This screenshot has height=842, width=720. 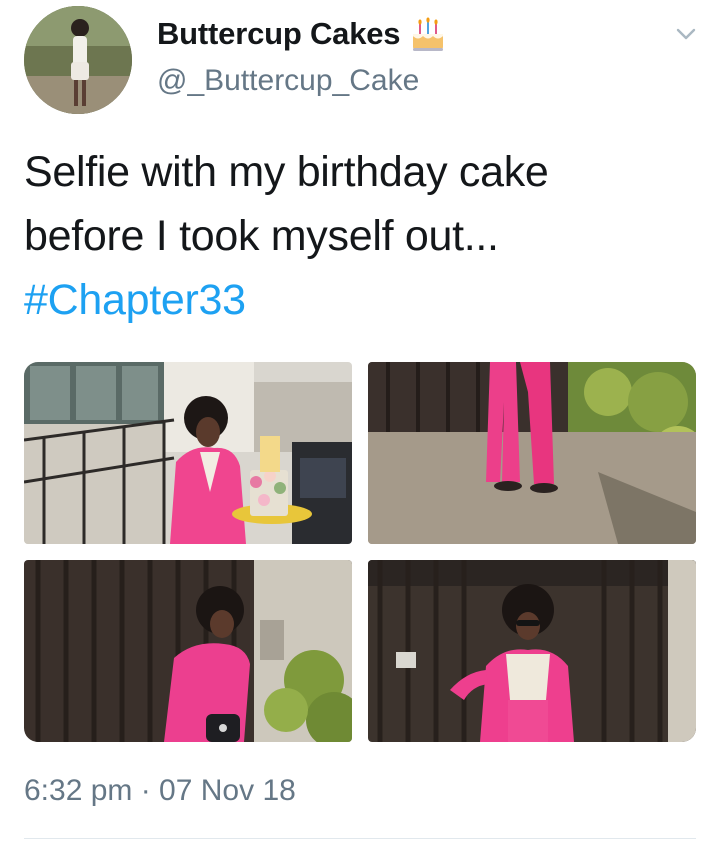 I want to click on photo-pink-suit-bag, so click(x=188, y=651).